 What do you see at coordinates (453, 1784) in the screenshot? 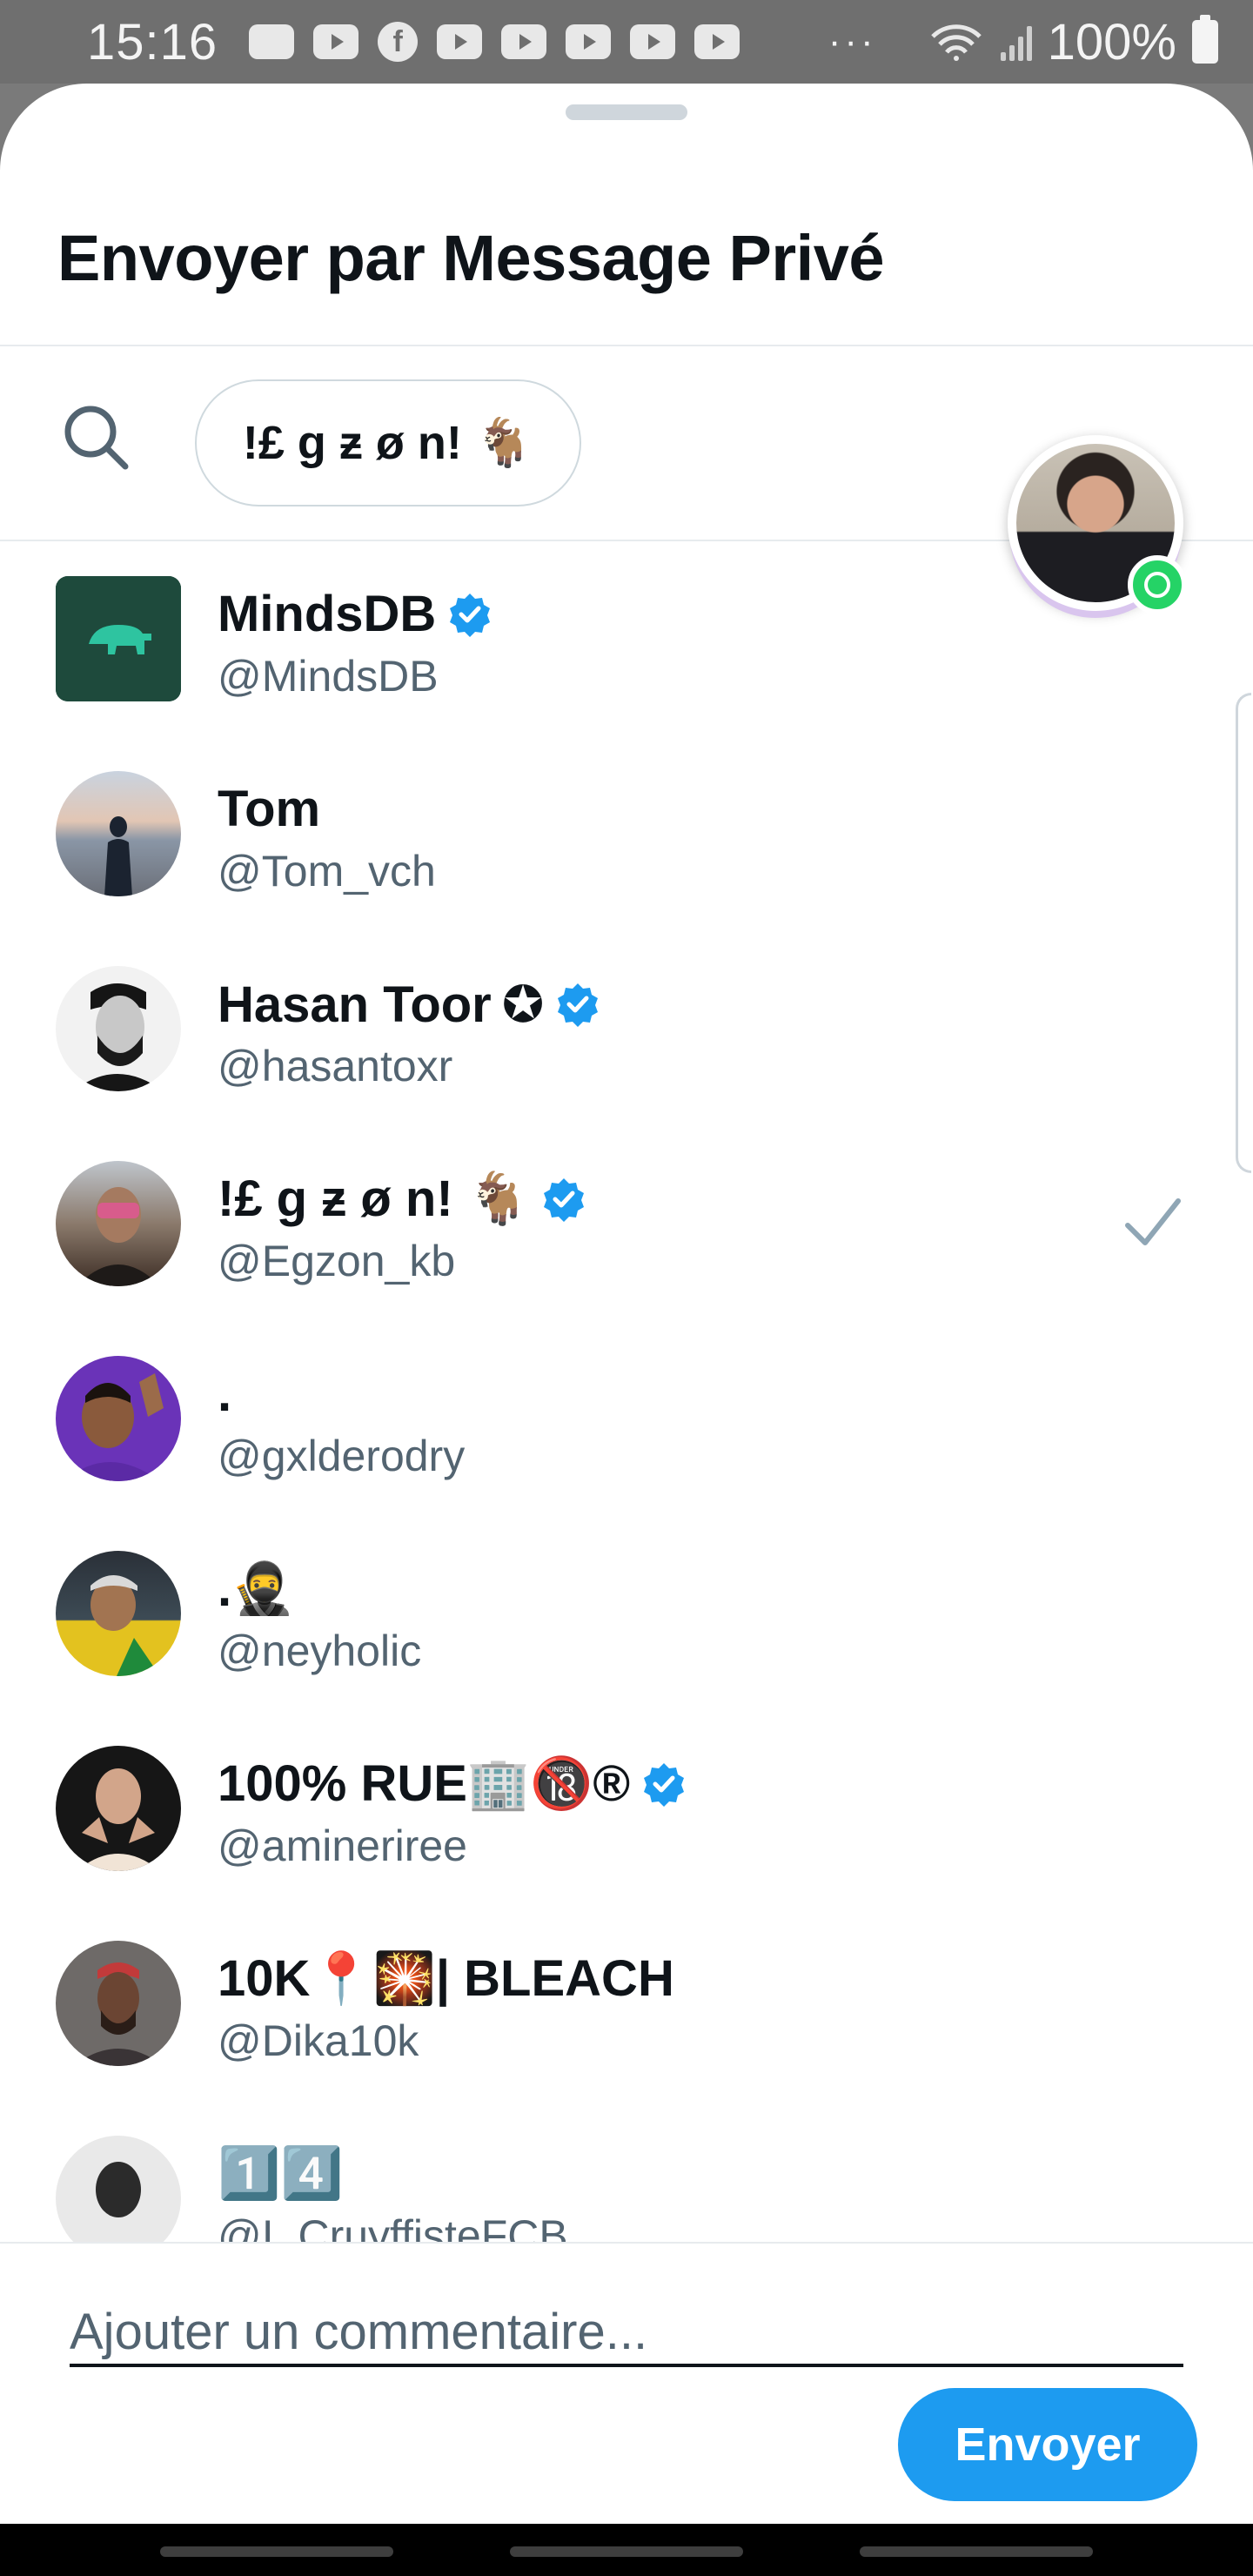
I see `contact-name: 100% RUE🏢🔞®` at bounding box center [453, 1784].